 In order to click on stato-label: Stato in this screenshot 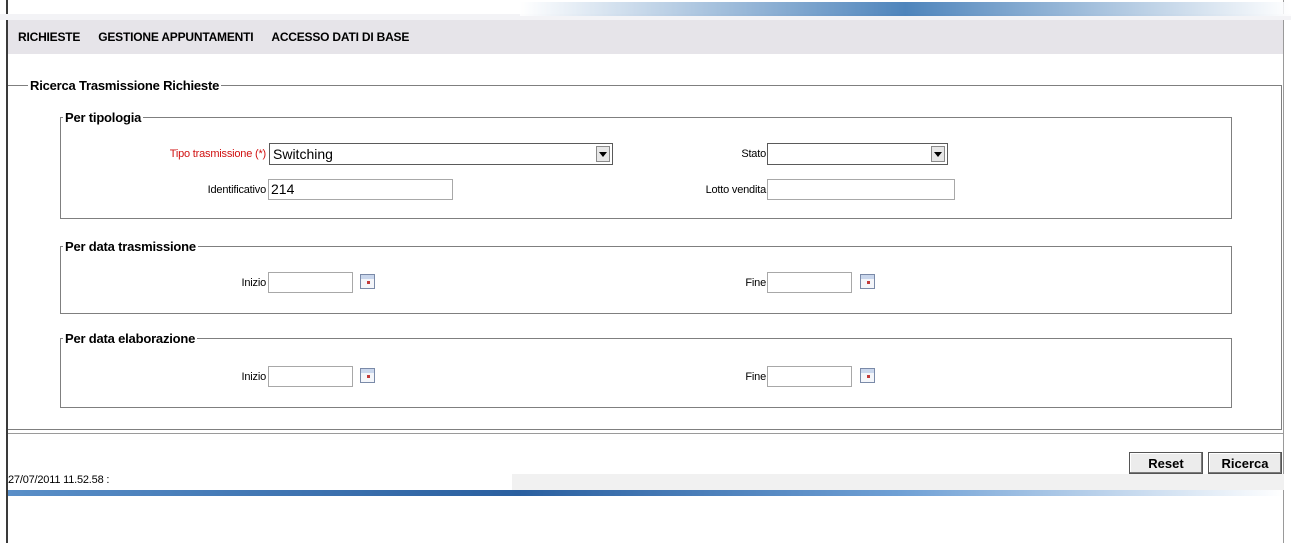, I will do `click(753, 154)`.